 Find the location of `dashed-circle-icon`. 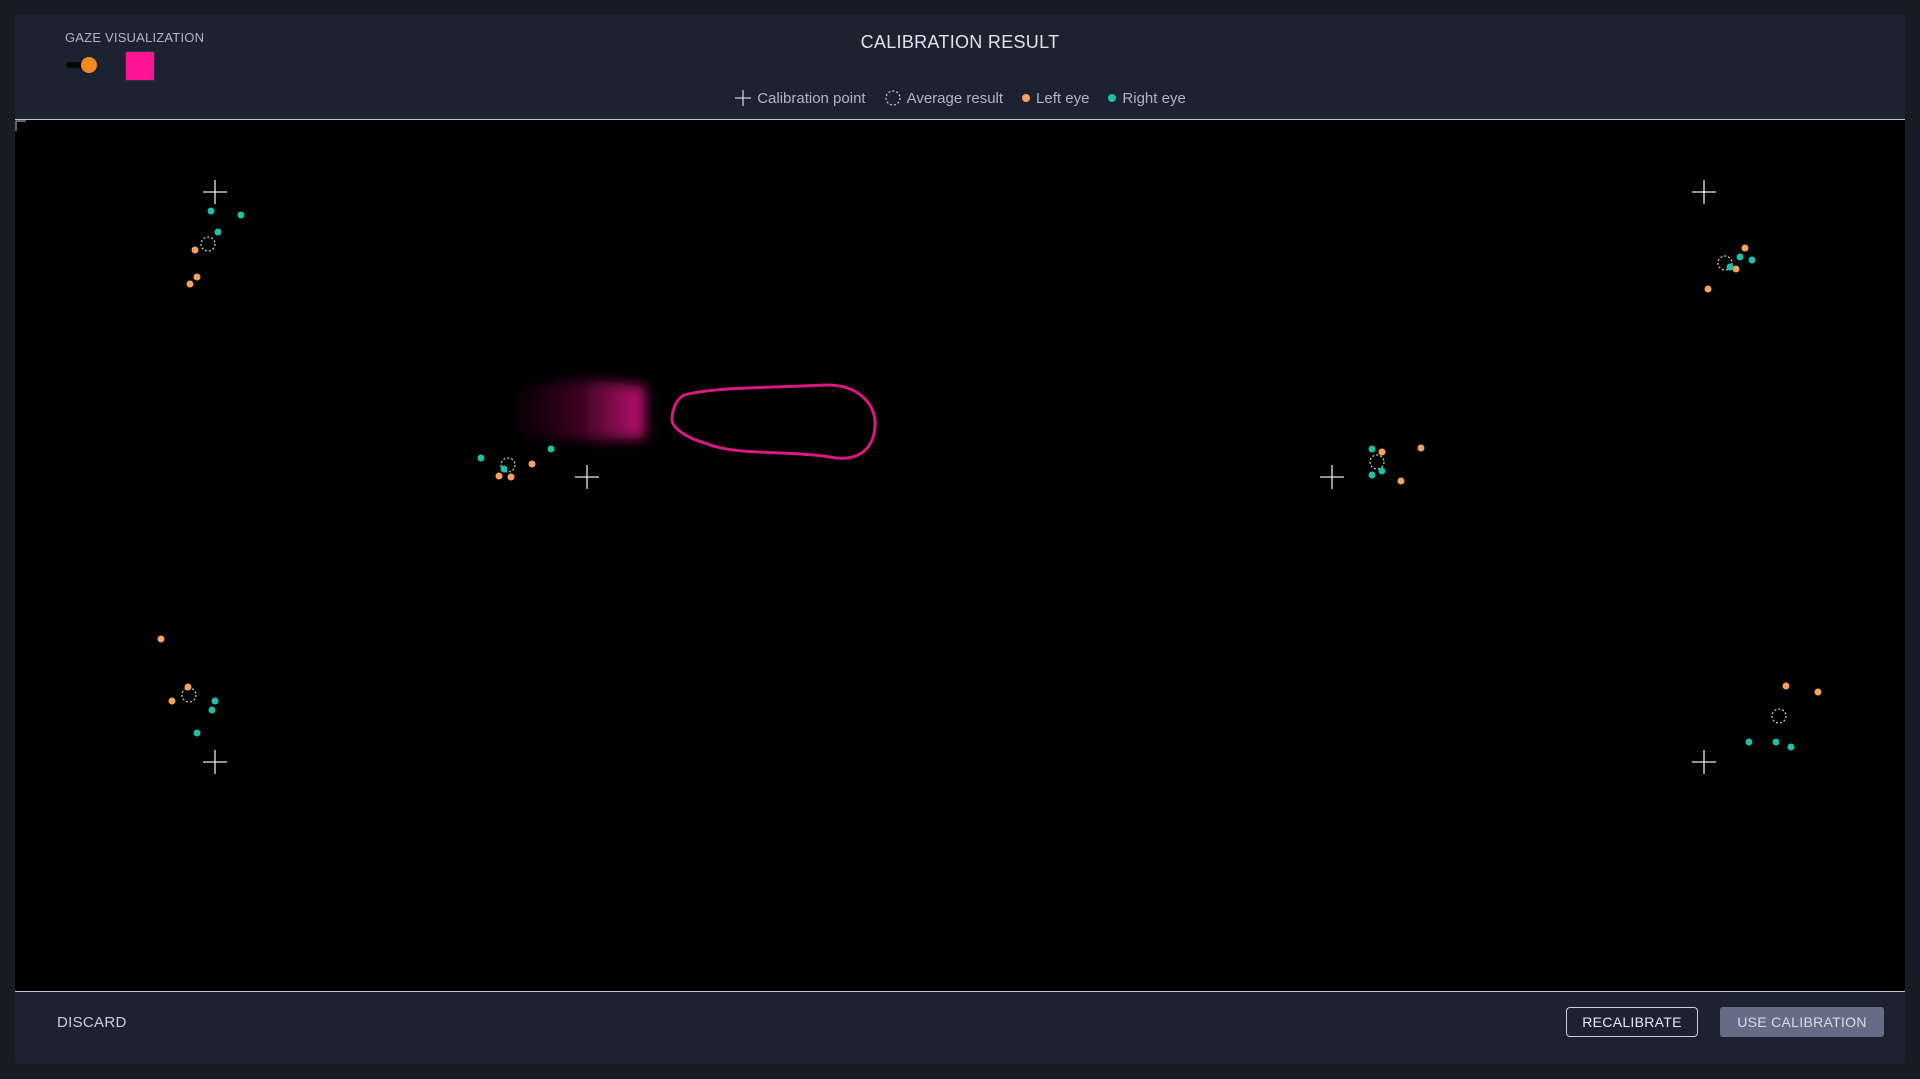

dashed-circle-icon is located at coordinates (892, 98).